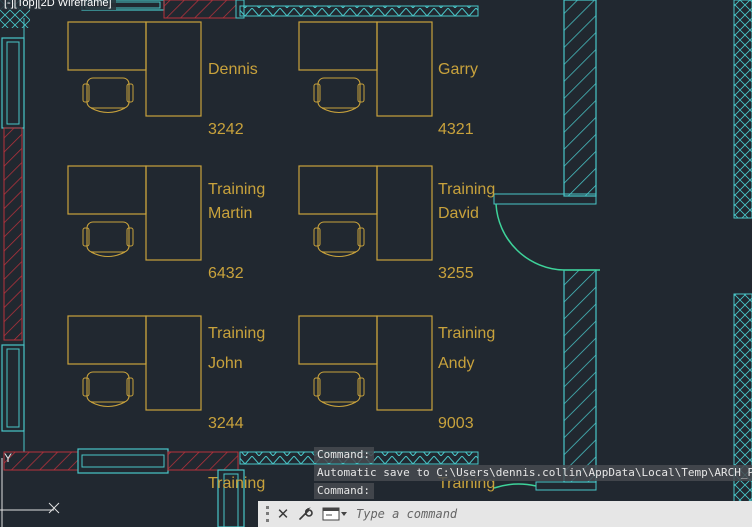 The height and width of the screenshot is (527, 752). What do you see at coordinates (134, 69) in the screenshot?
I see `desk-dennis` at bounding box center [134, 69].